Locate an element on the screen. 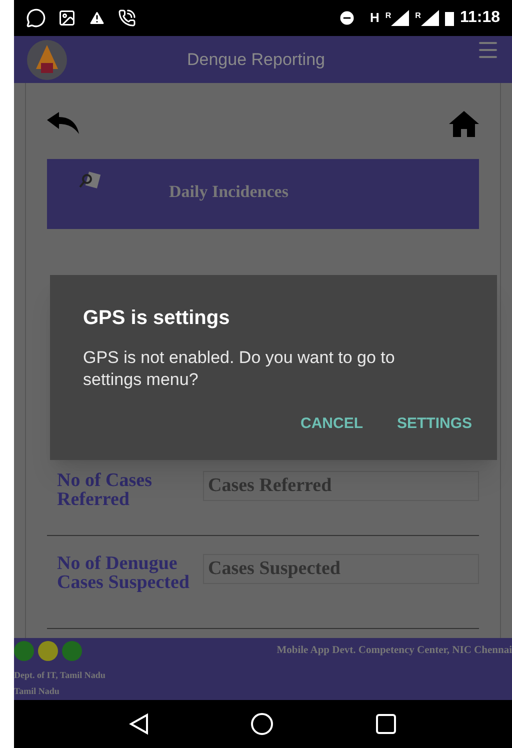  clock-time: 11:18 is located at coordinates (480, 18).